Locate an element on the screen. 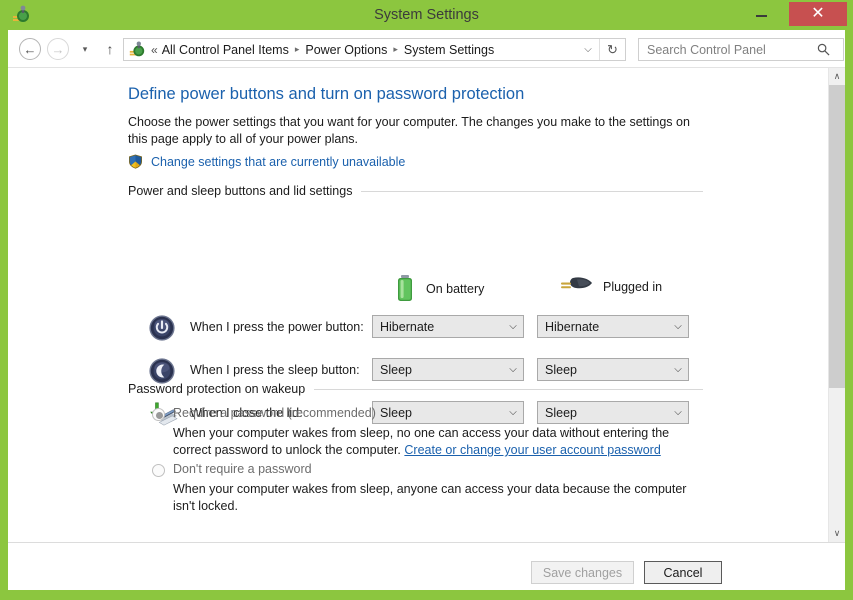  setting-label-power-button: When I press the power button: is located at coordinates (277, 327).